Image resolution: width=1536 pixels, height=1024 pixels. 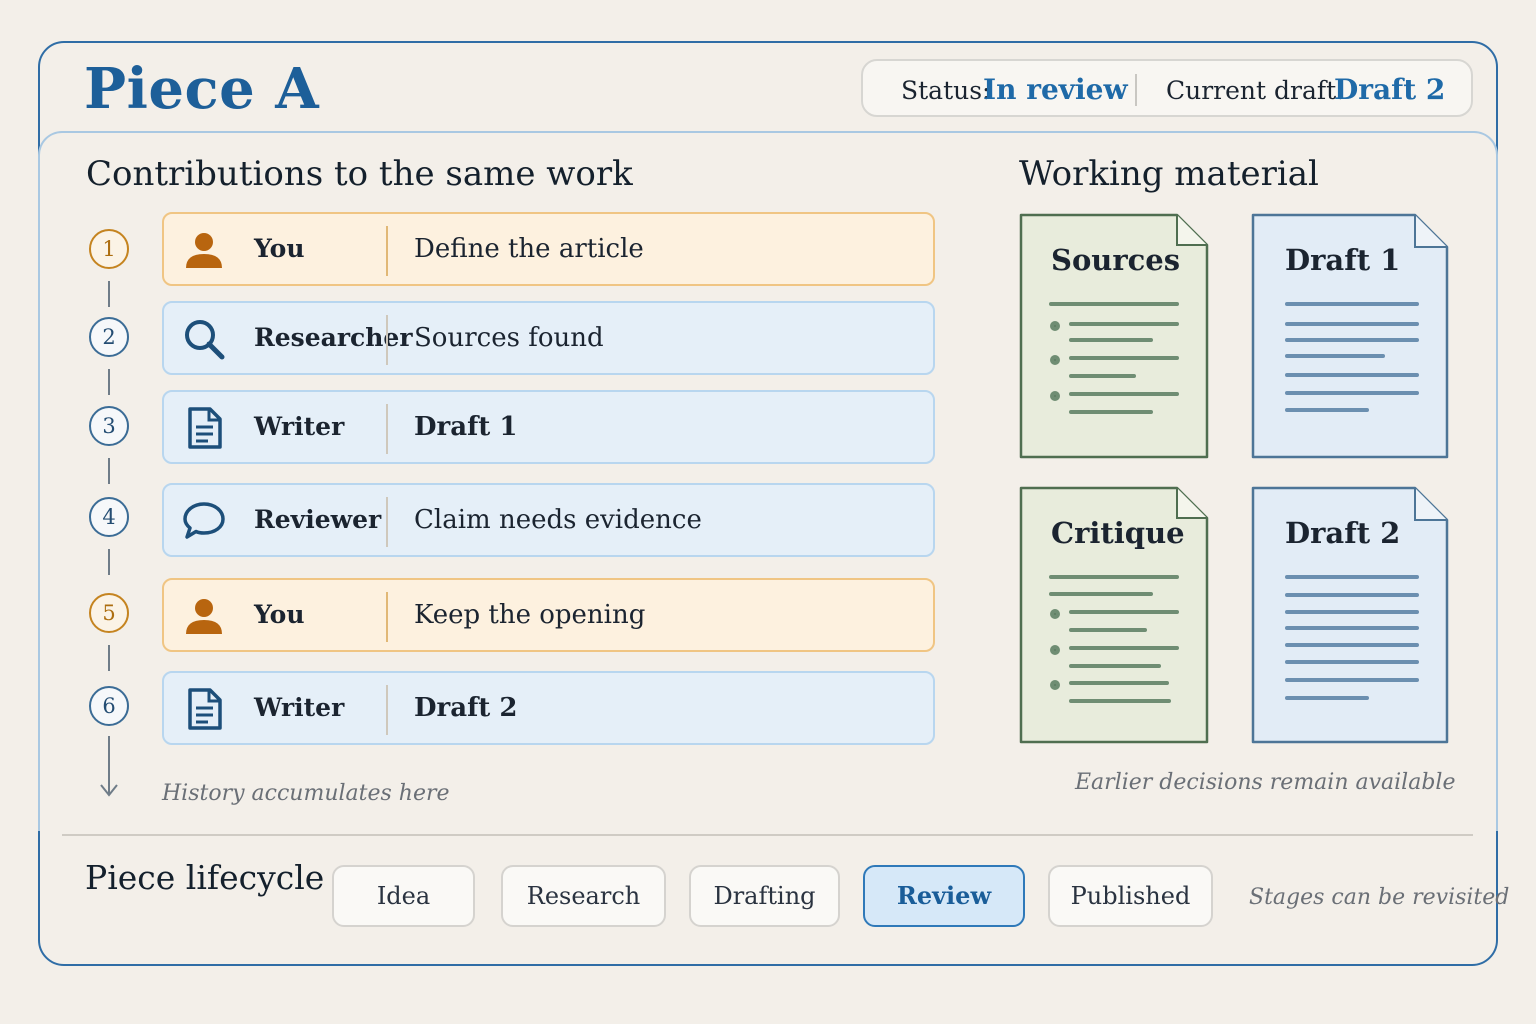 What do you see at coordinates (1379, 897) in the screenshot?
I see `lifecycle-note: Stages can be revisited` at bounding box center [1379, 897].